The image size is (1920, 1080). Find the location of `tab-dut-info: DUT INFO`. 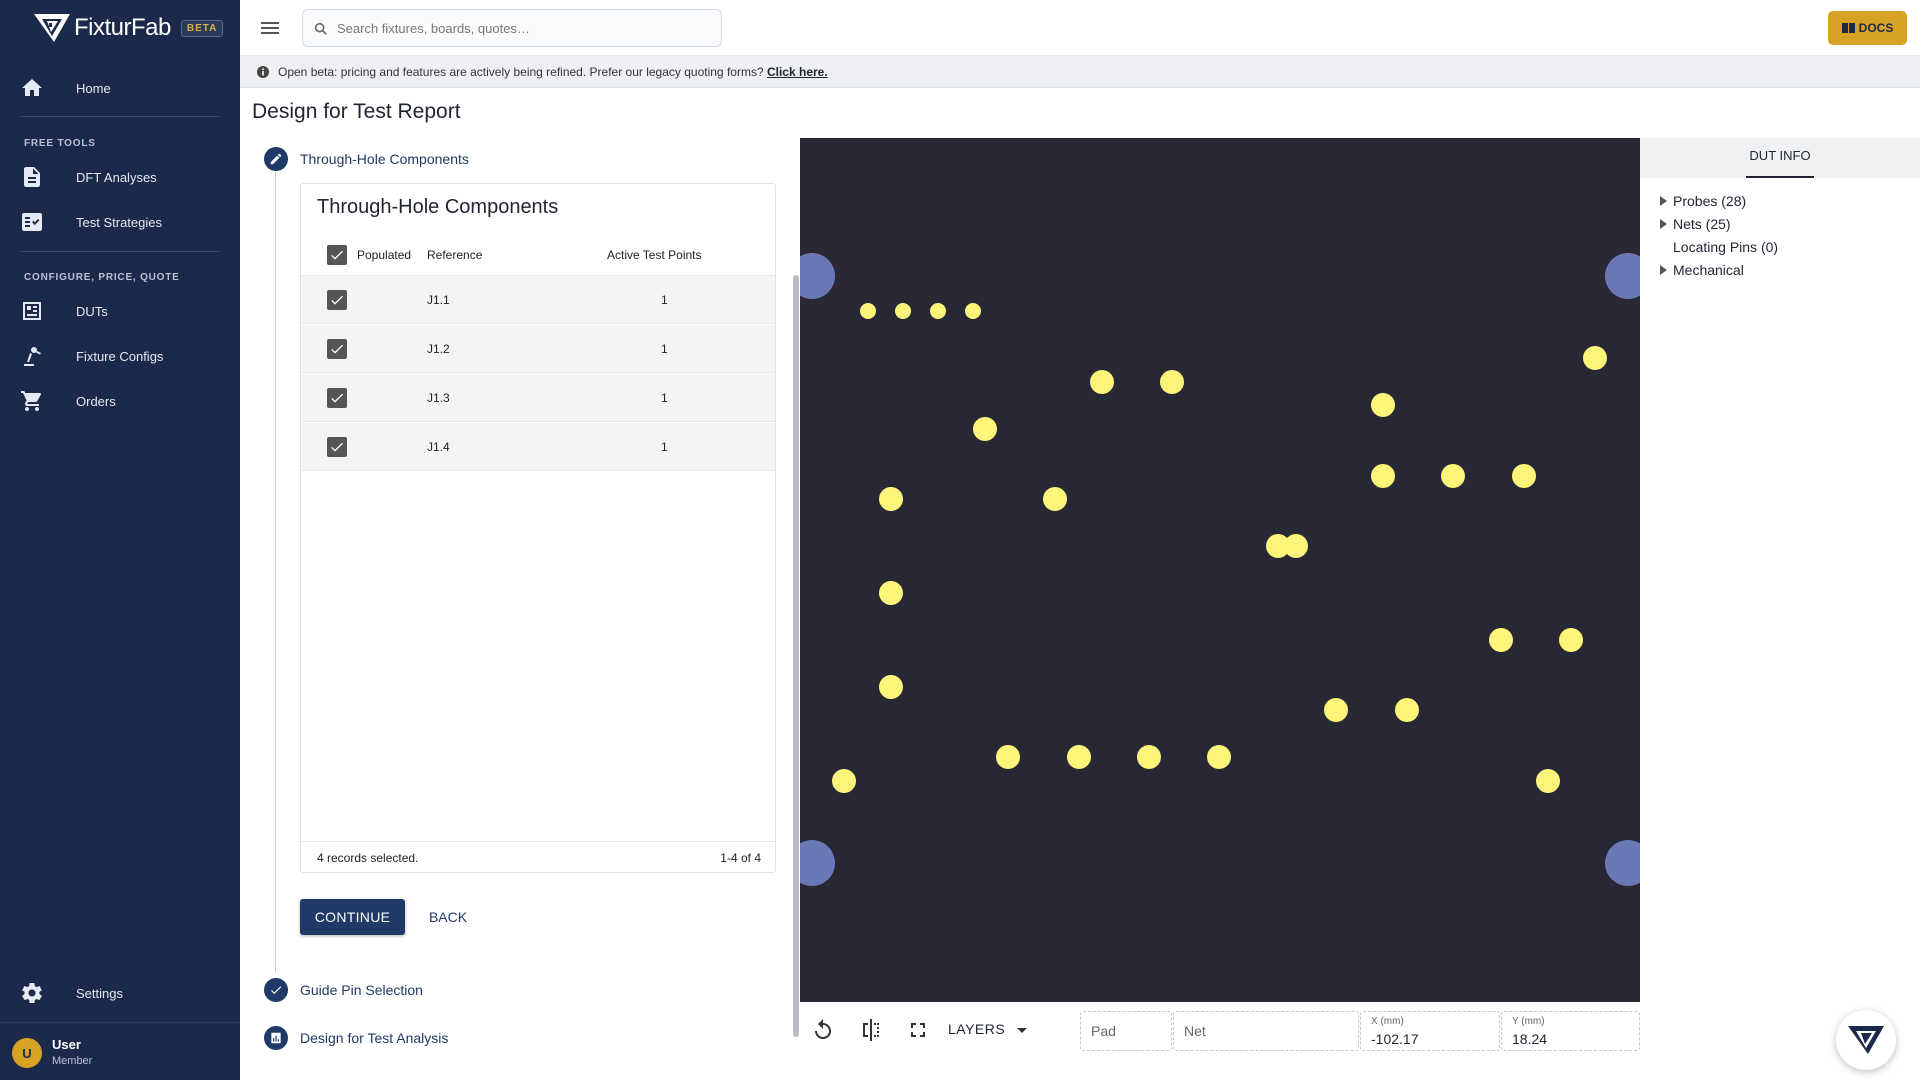

tab-dut-info: DUT INFO is located at coordinates (1780, 163).